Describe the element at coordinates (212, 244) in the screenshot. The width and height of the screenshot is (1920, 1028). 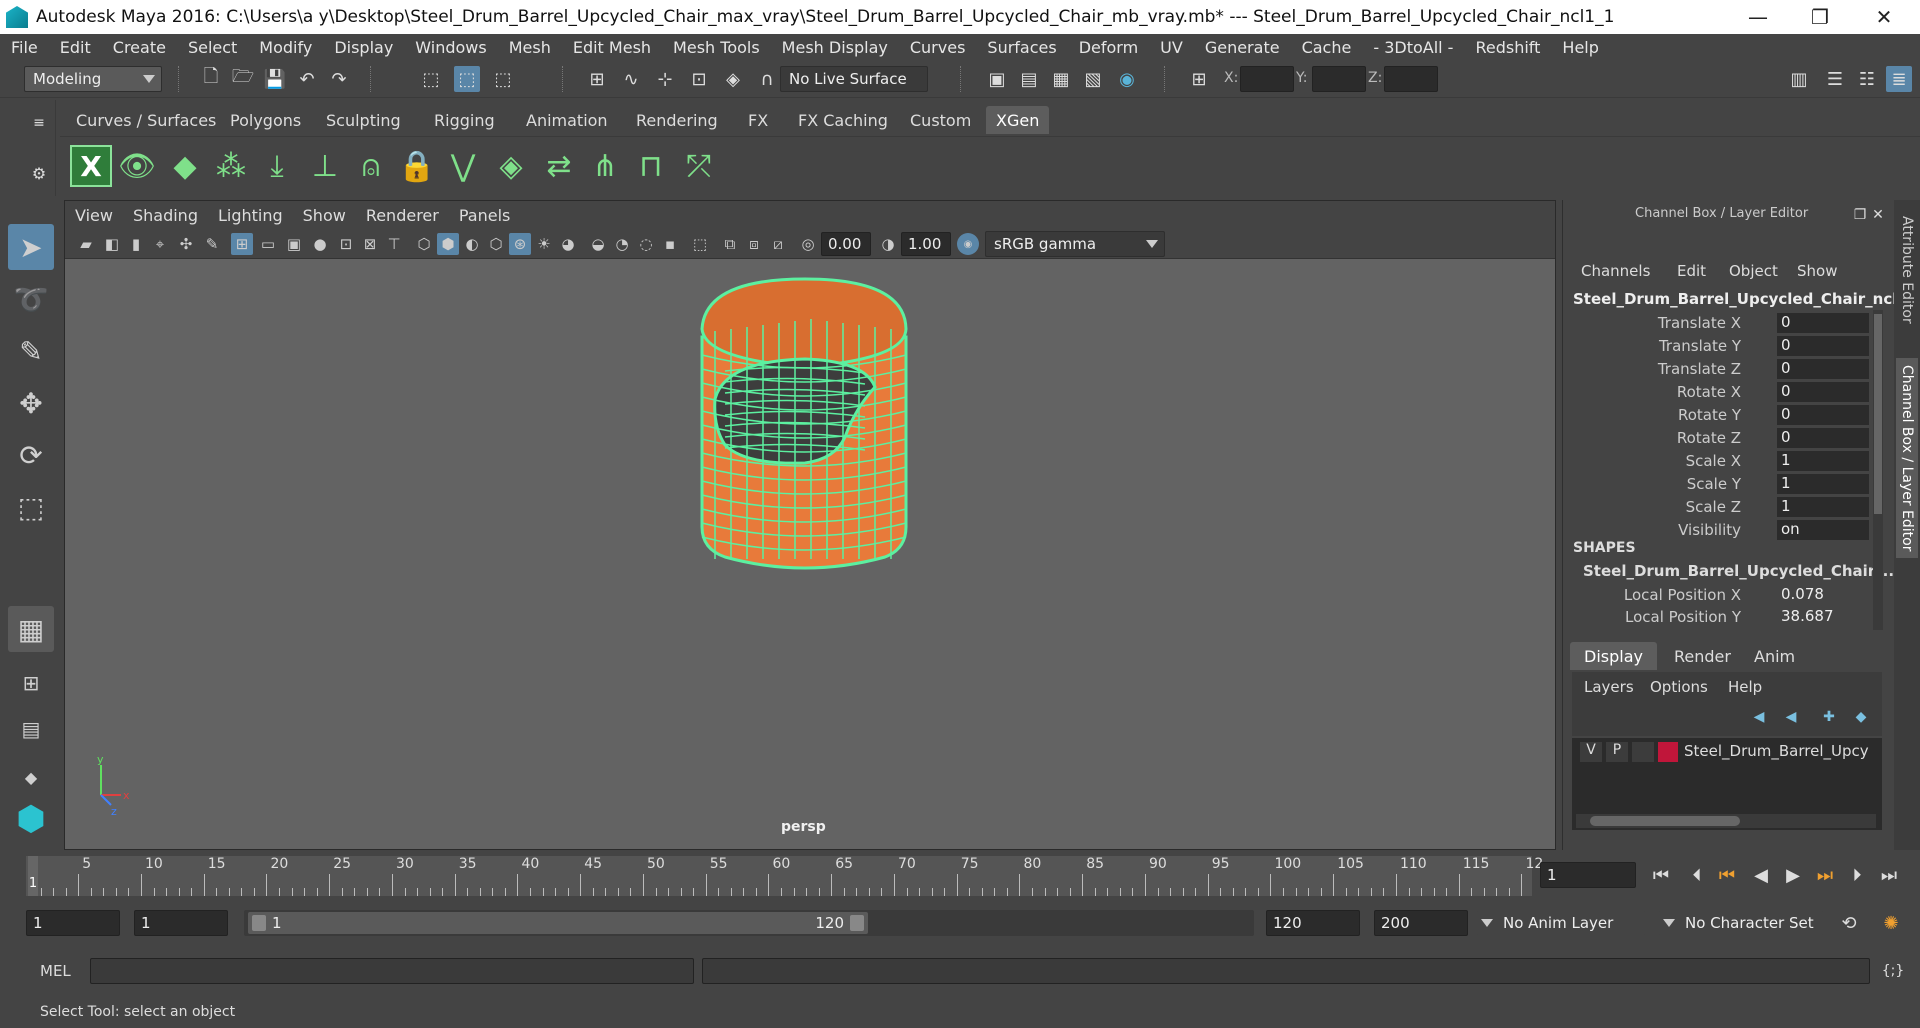
I see `grease-pencil-icon: ✎` at that location.